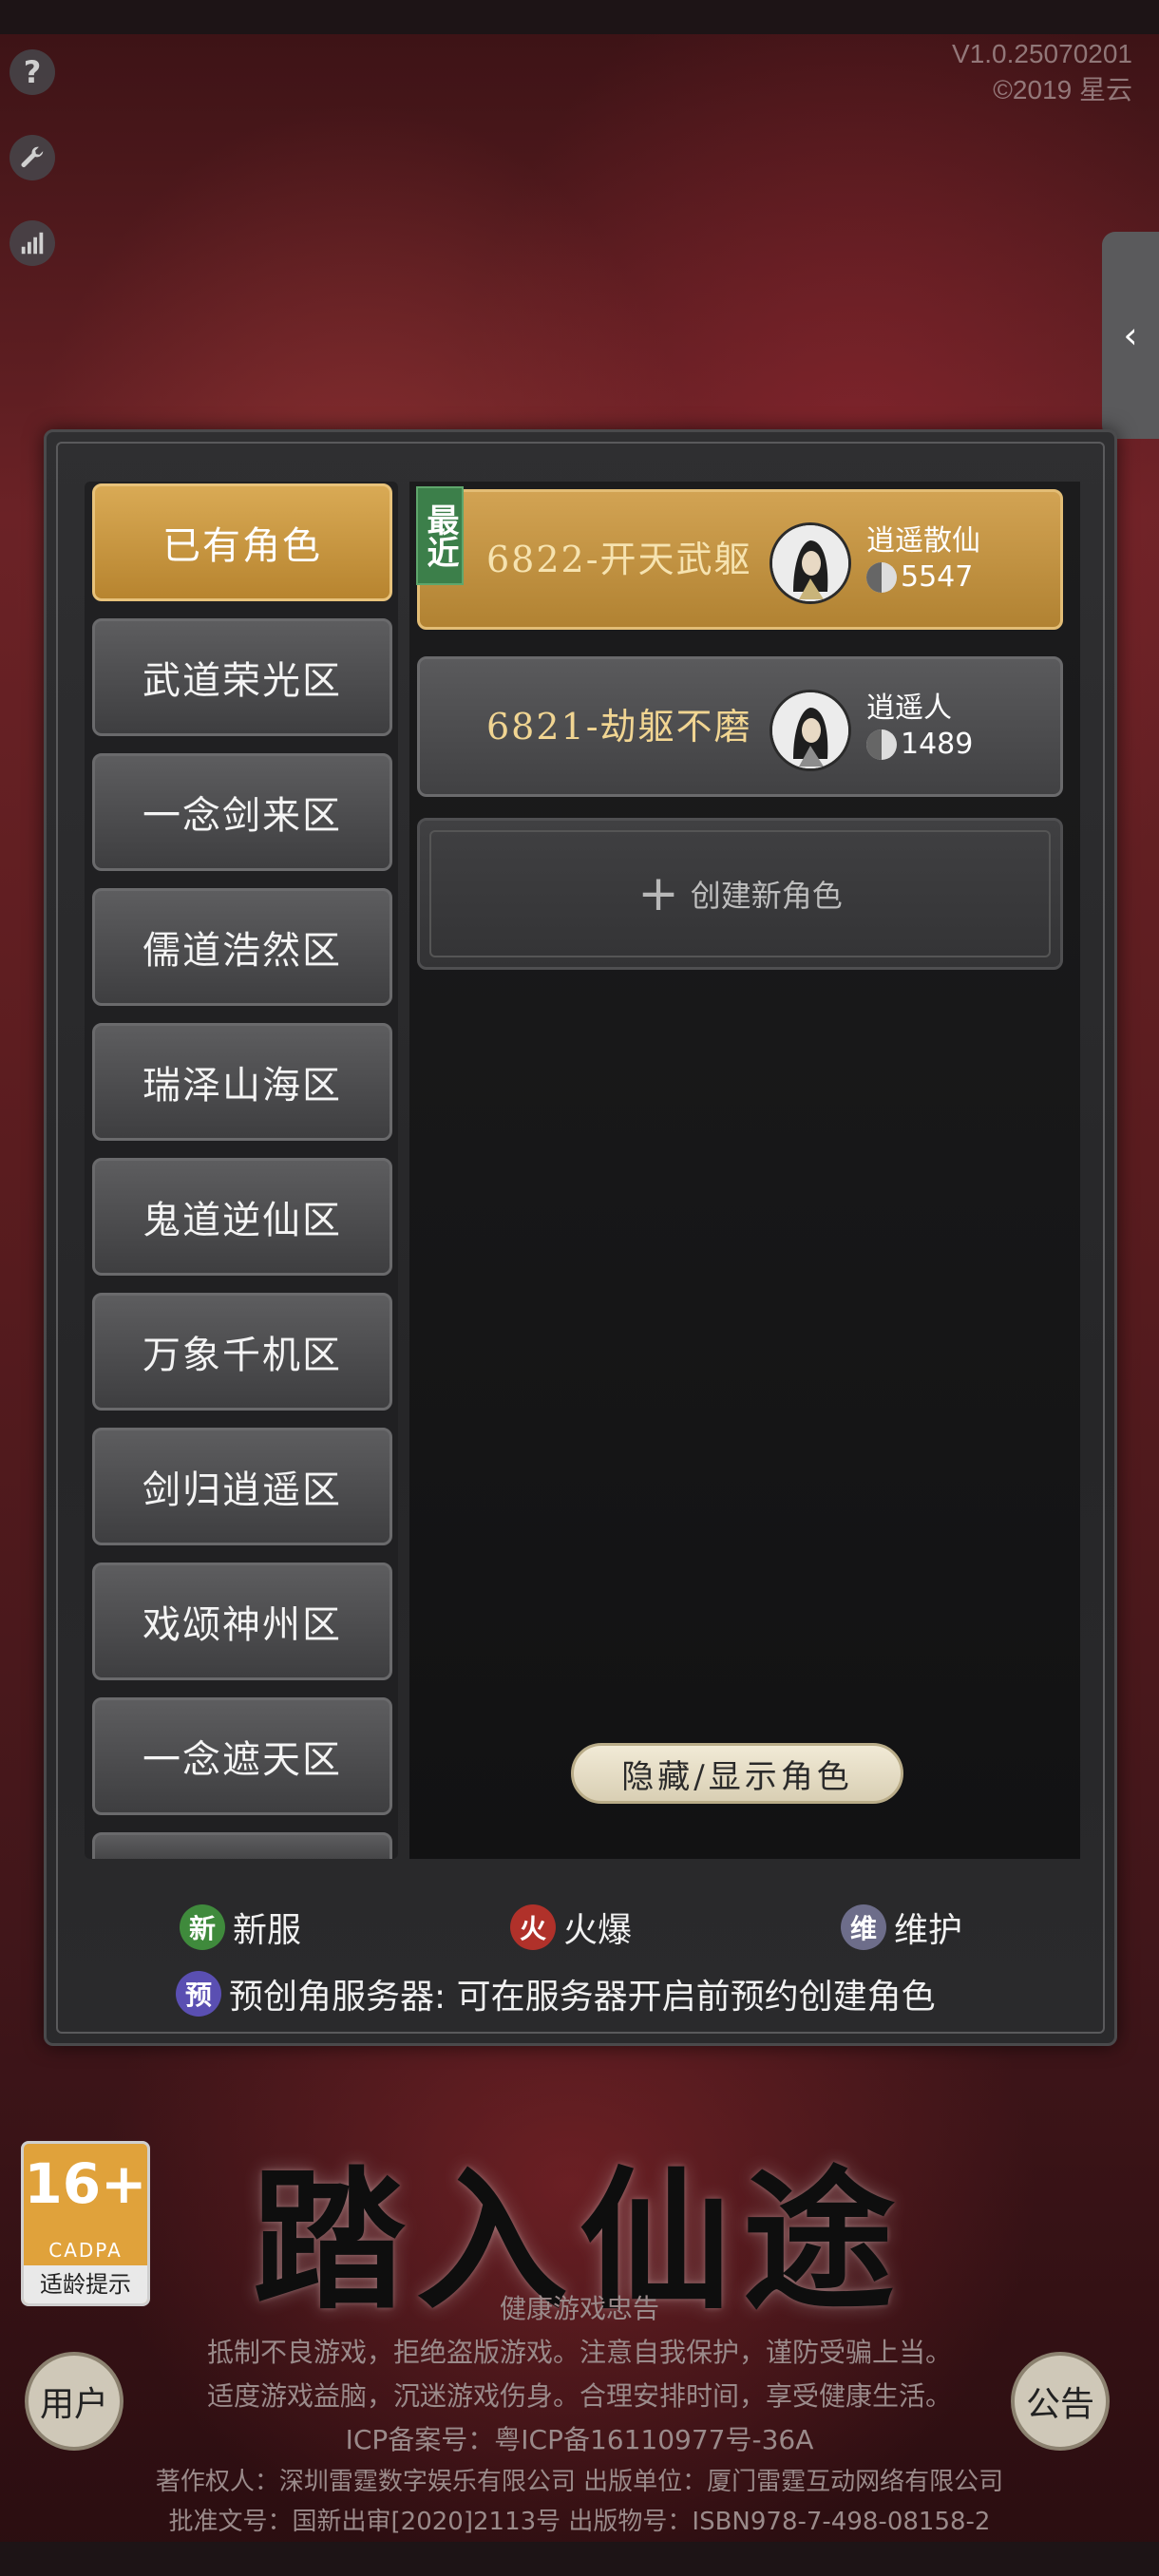  Describe the element at coordinates (242, 1490) in the screenshot. I see `server-label: 剑归逍遥区` at that location.